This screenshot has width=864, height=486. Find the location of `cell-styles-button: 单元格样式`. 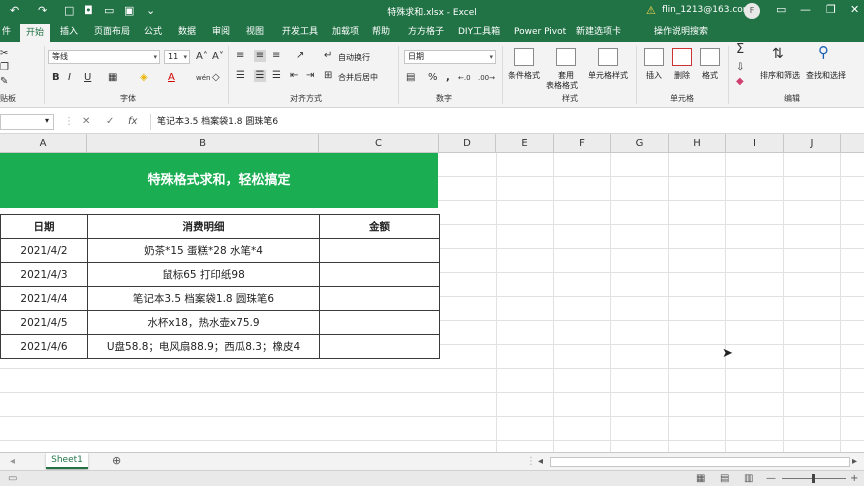

cell-styles-button: 单元格样式 is located at coordinates (608, 75).